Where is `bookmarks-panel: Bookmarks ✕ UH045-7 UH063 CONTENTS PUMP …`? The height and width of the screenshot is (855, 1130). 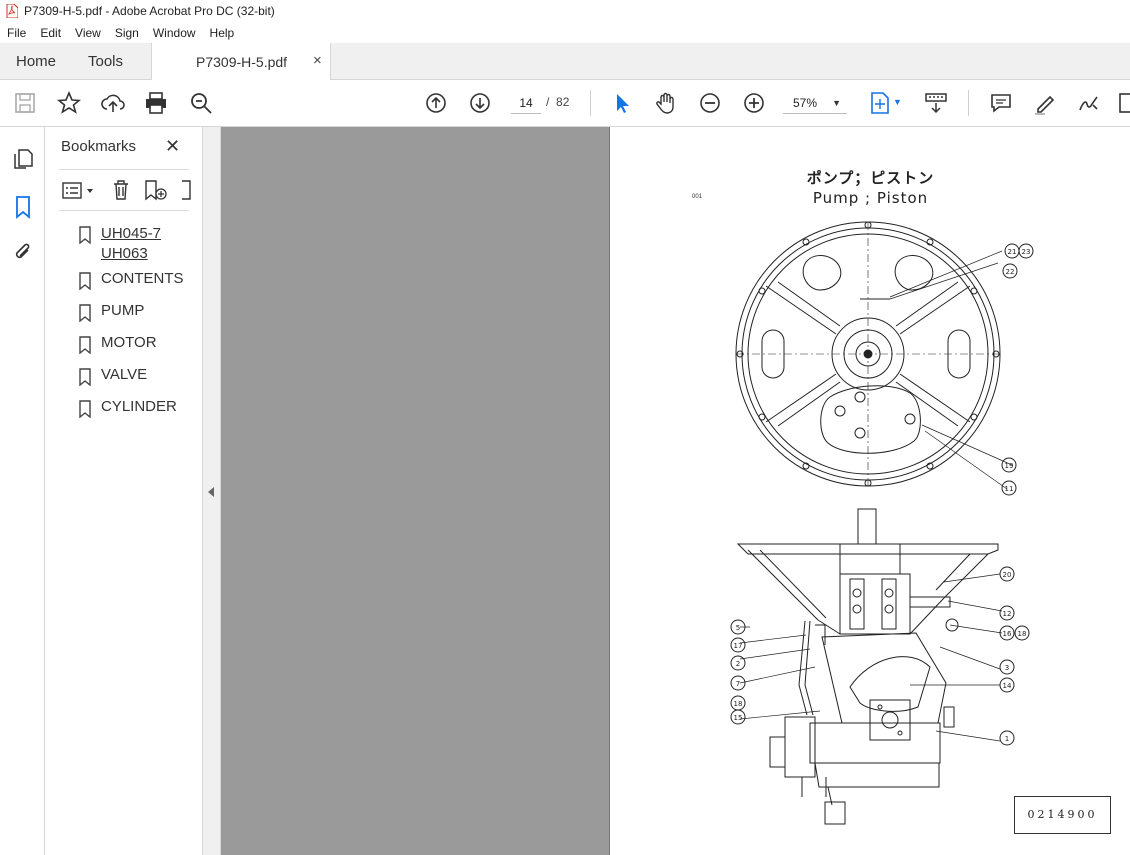
bookmarks-panel: Bookmarks ✕ UH045-7 UH063 CONTENTS PUMP … is located at coordinates (124, 491).